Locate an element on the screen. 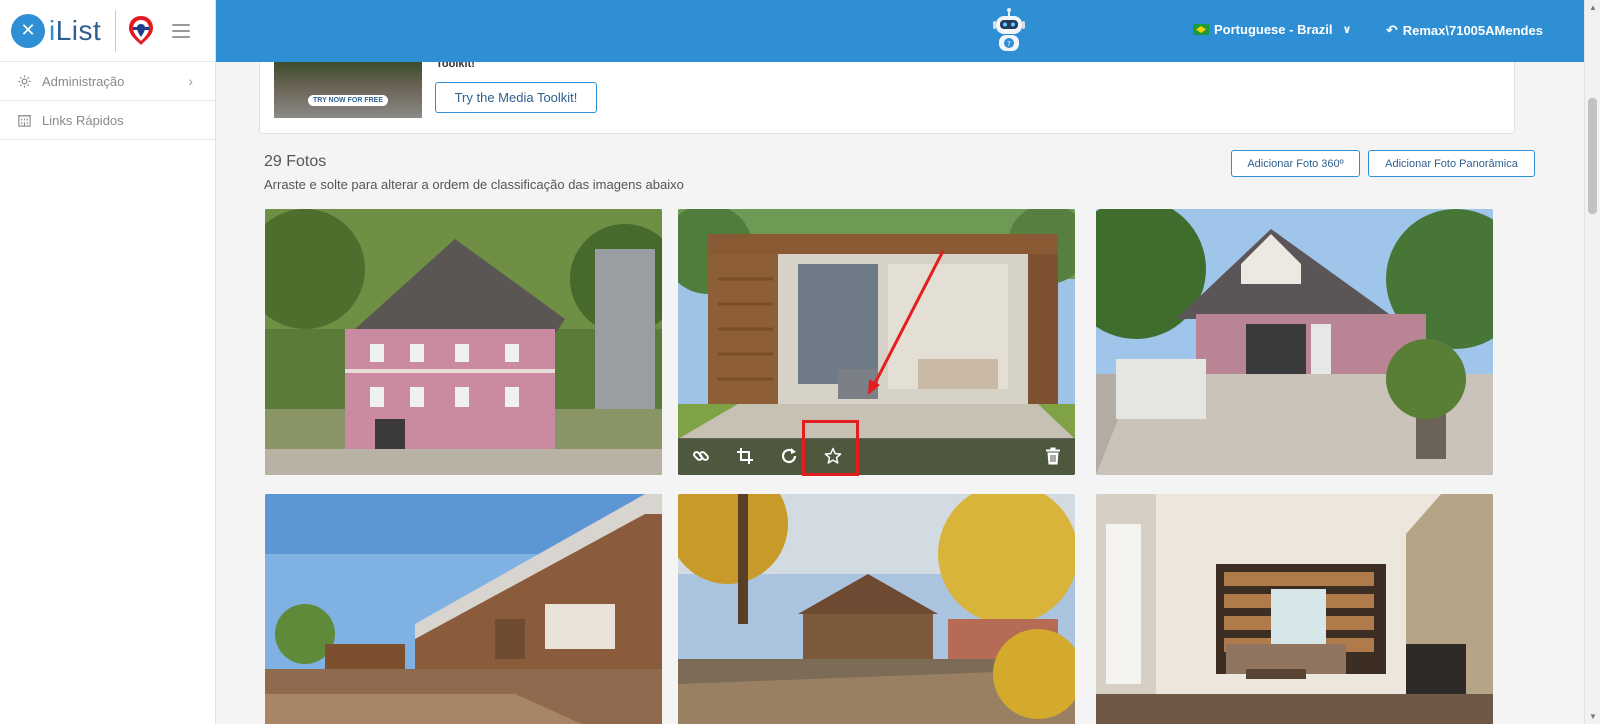 This screenshot has width=1600, height=724. sidebar-item-links-rapidos: Links Rápidos is located at coordinates (107, 120).